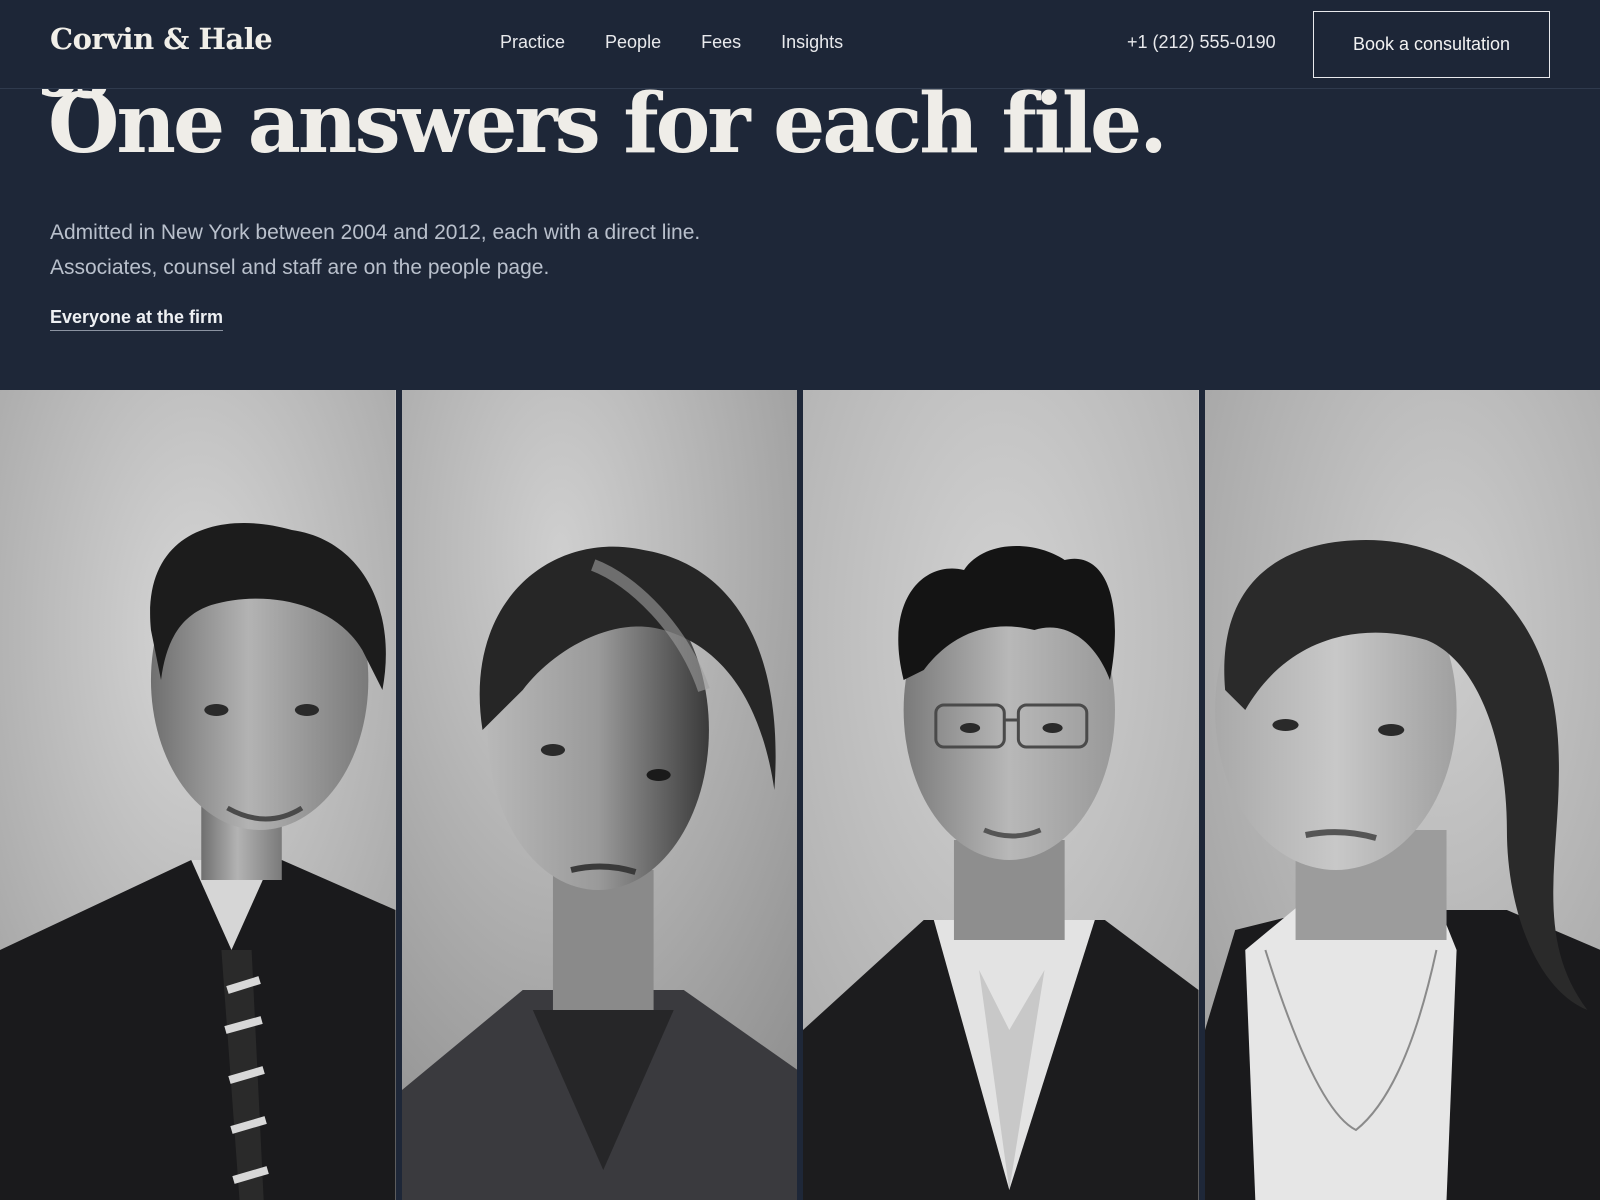 The width and height of the screenshot is (1600, 1200). Describe the element at coordinates (1201, 42) in the screenshot. I see `phone-link: +1 (212) 555-0190` at that location.